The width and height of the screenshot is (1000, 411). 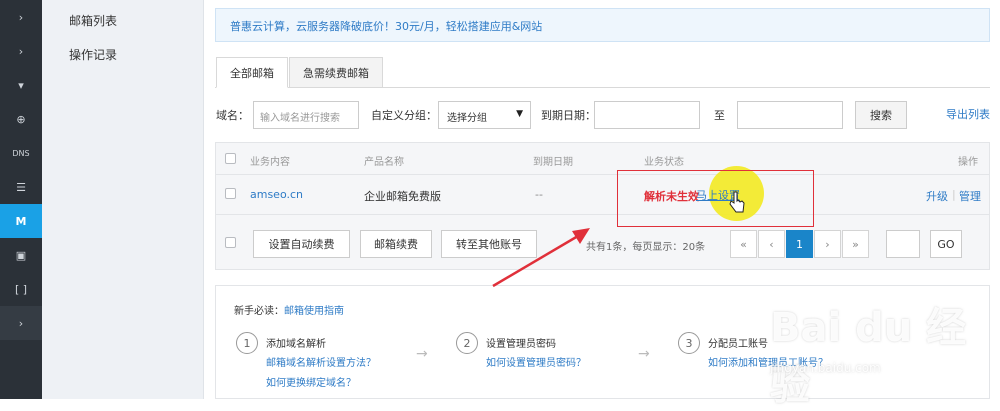 I want to click on guide-link: 邮箱使用指南, so click(x=314, y=311).